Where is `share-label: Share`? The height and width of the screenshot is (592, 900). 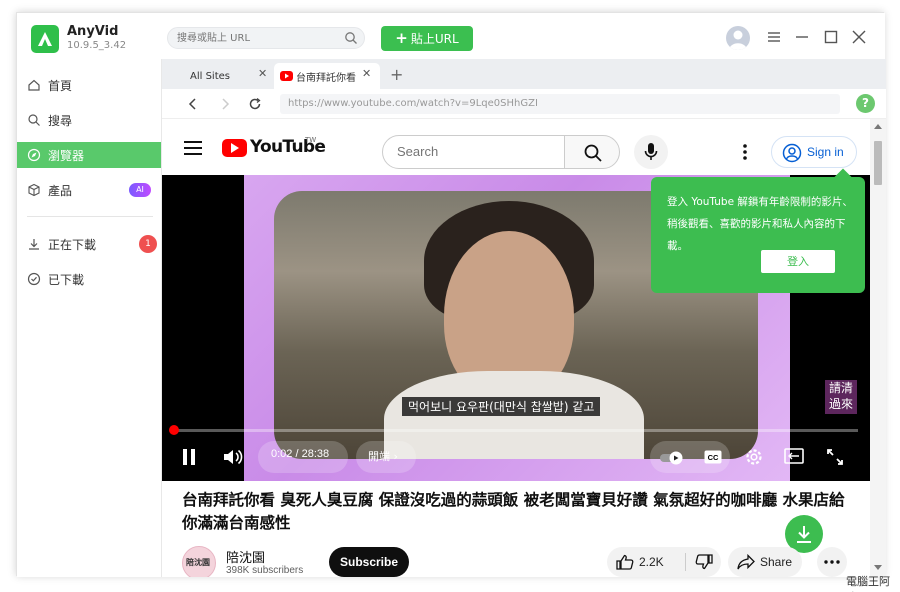 share-label: Share is located at coordinates (776, 562).